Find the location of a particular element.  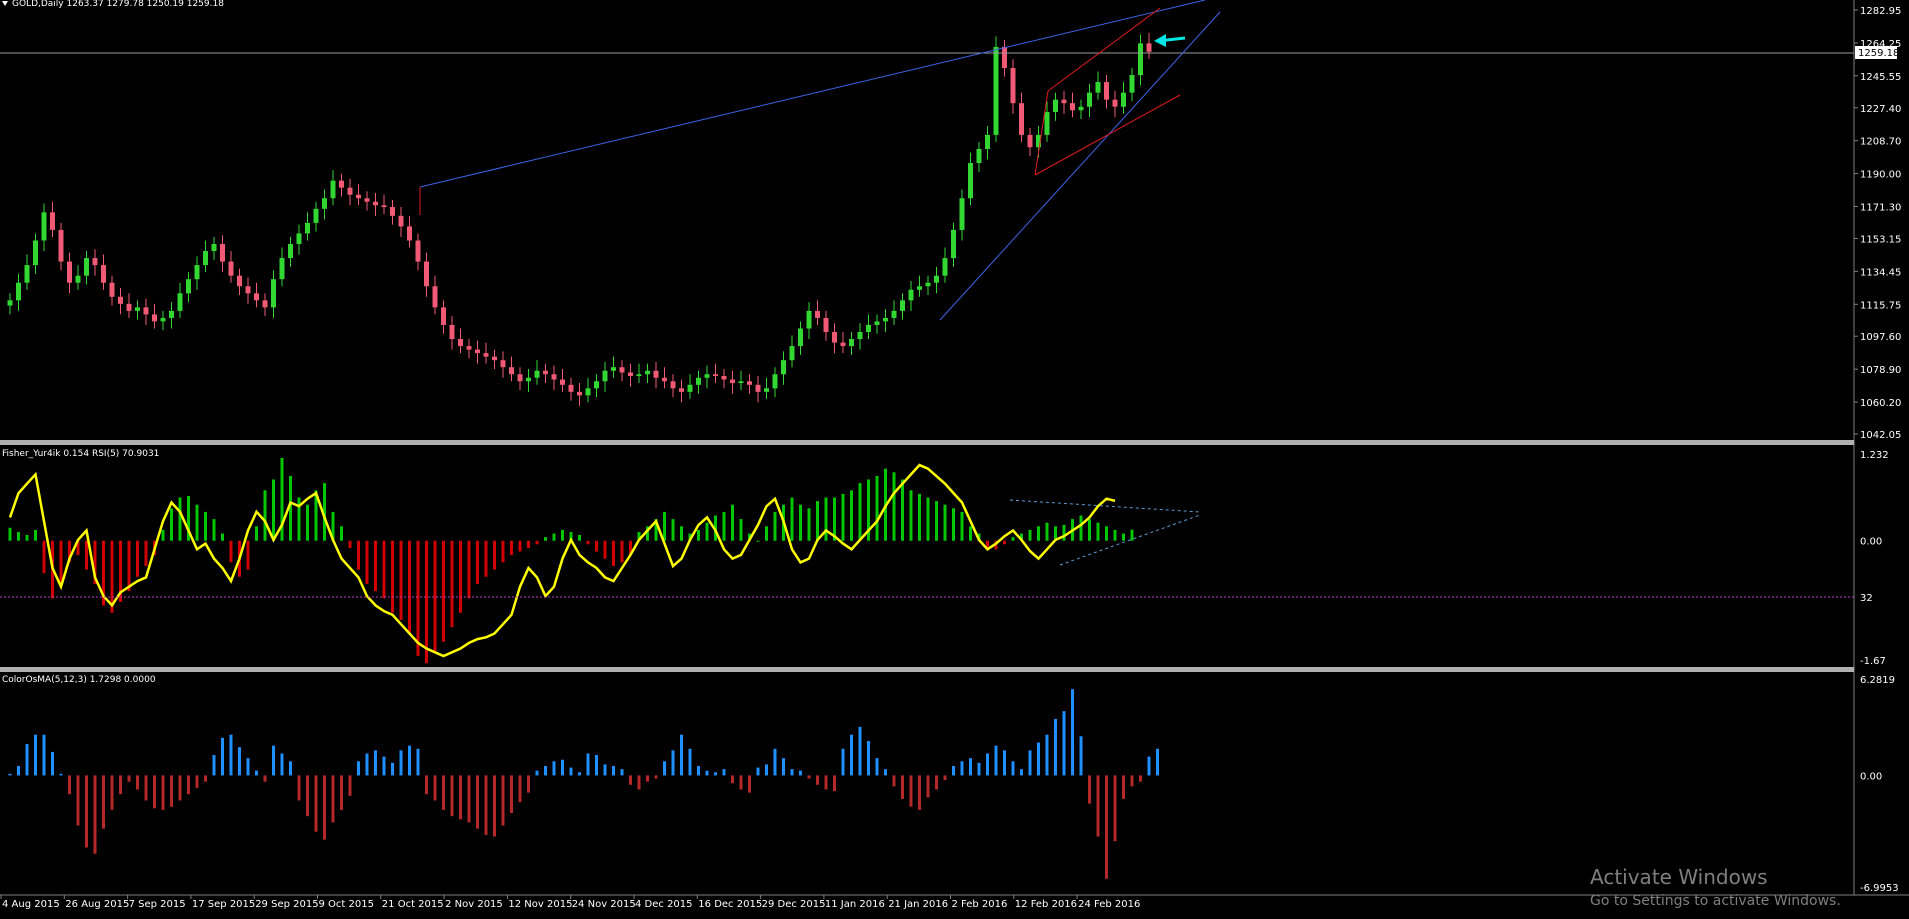

time-tick-label: 4 Aug 2015 is located at coordinates (31, 904).